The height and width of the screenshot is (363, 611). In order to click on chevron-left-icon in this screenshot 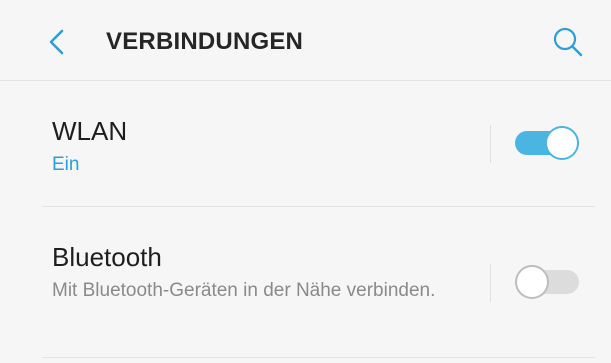, I will do `click(56, 42)`.